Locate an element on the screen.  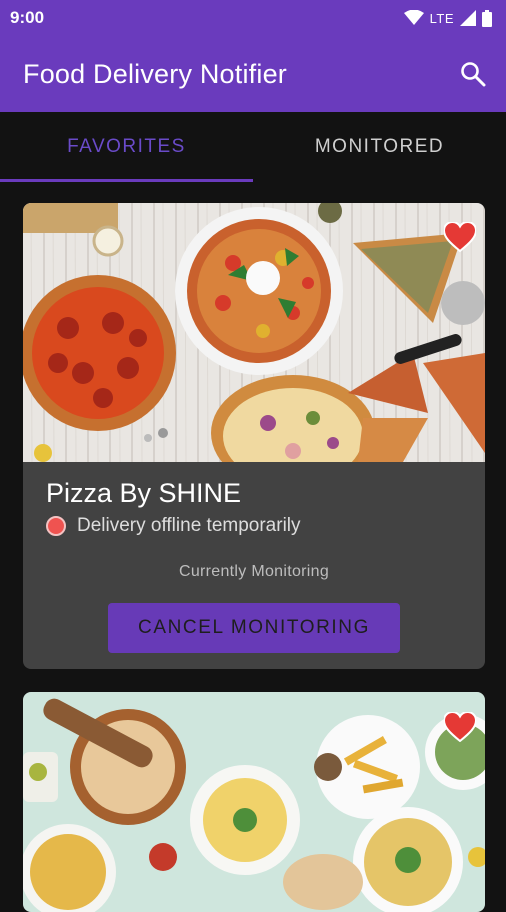
tab-favorites: FAVORITES is located at coordinates (126, 147).